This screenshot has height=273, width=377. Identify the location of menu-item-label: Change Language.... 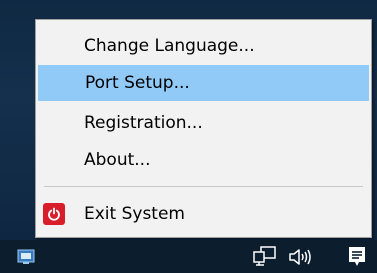
(169, 46).